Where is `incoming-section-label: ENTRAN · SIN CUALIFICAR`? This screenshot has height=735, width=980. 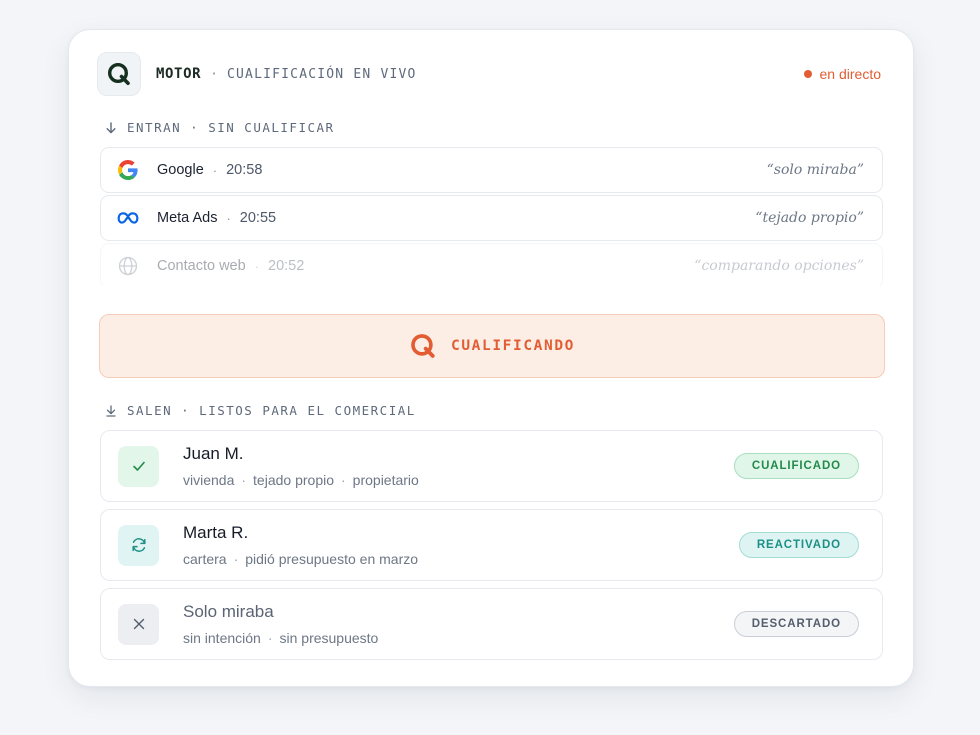
incoming-section-label: ENTRAN · SIN CUALIFICAR is located at coordinates (220, 127).